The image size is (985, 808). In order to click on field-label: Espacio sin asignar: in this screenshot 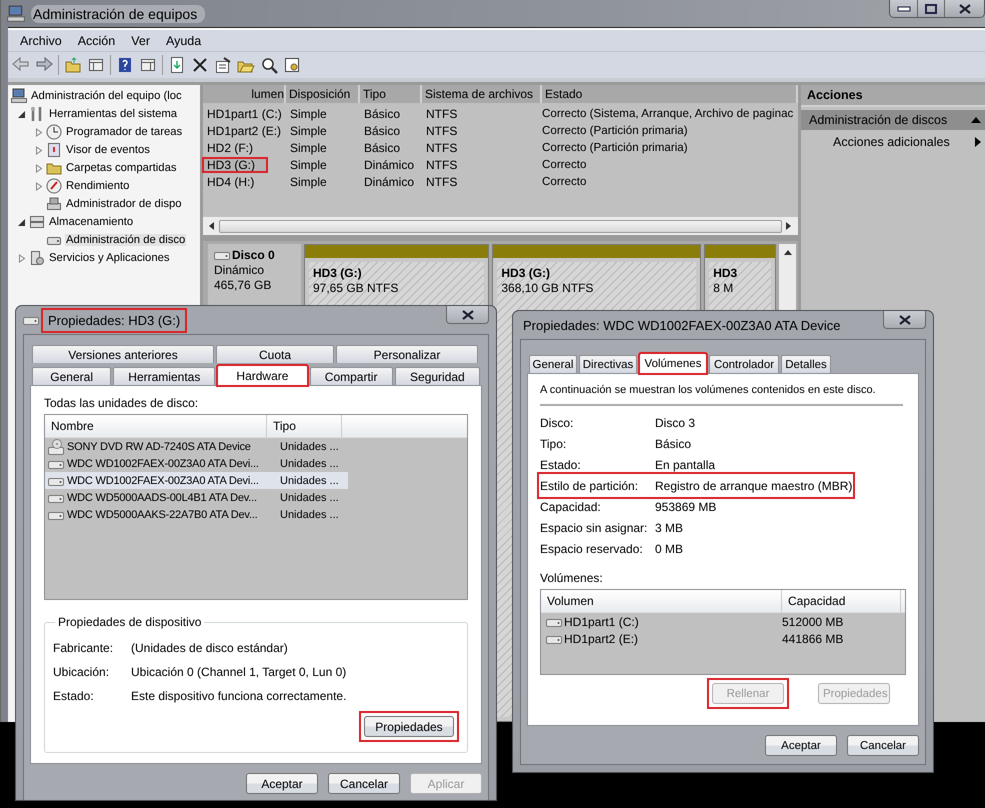, I will do `click(594, 527)`.